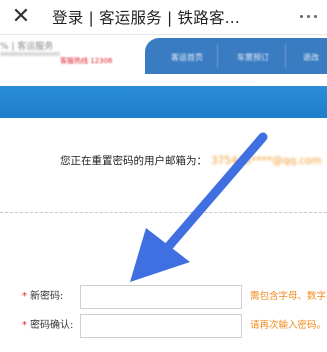  Describe the element at coordinates (133, 161) in the screenshot. I see `reset-info-prefix: 您正在重置密码的用户邮箱为：` at that location.